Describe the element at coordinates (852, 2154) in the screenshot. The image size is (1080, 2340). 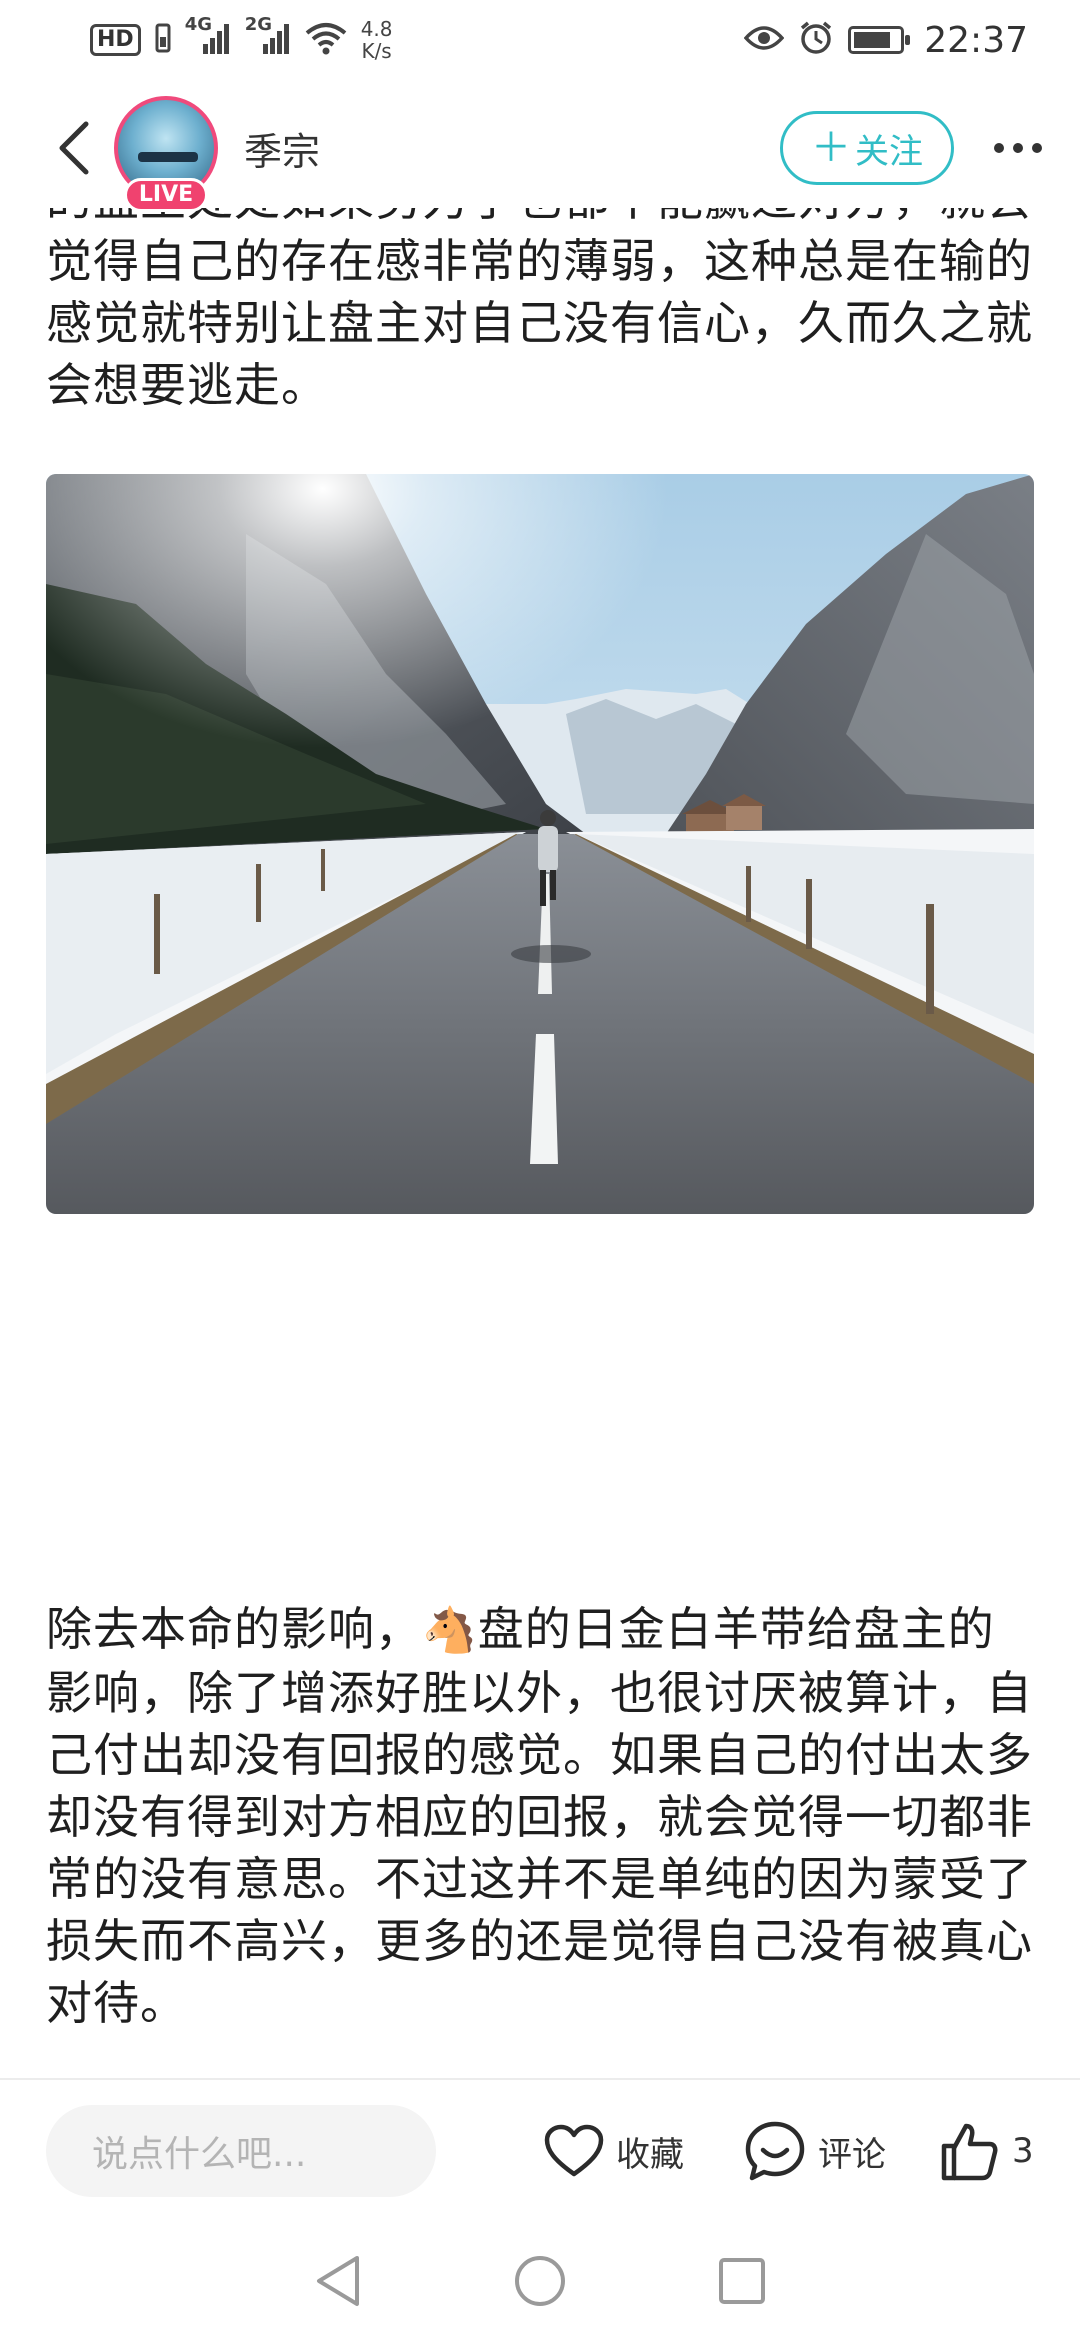
I see `comment-label: 评论` at that location.